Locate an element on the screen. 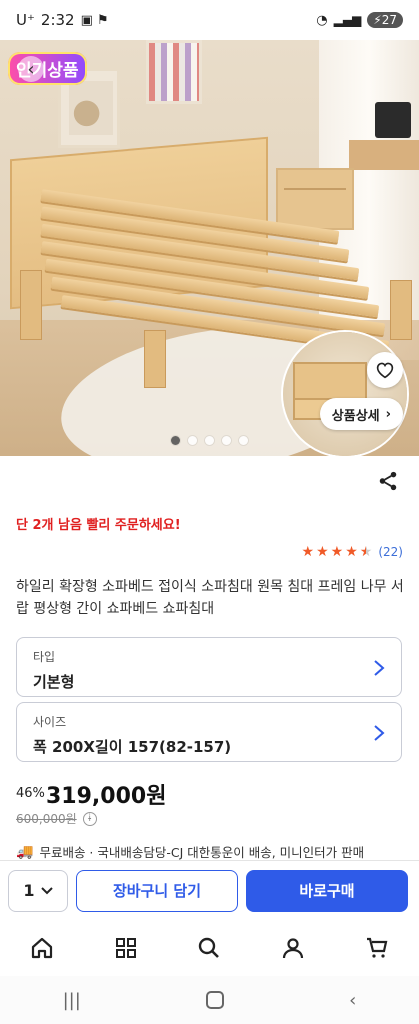 This screenshot has height=1024, width=419. stock-urgency-text: 단 2개 남음 빨리 주문하세요! is located at coordinates (98, 525).